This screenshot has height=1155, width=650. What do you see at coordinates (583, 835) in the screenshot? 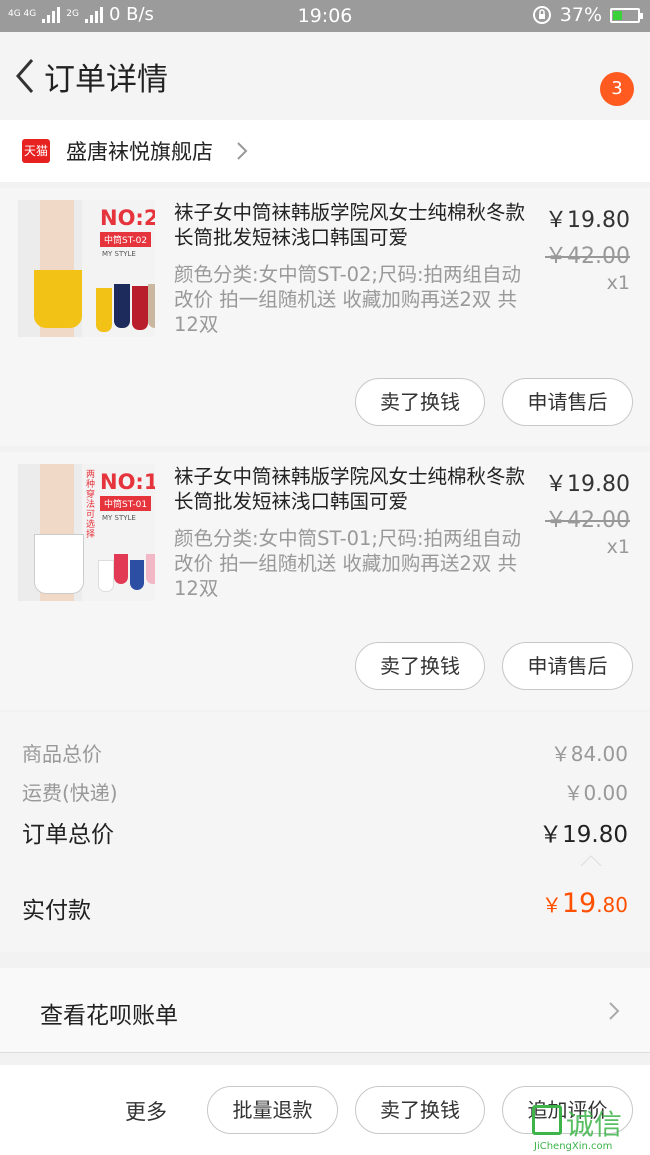
I see `order-total-value: ￥19.80` at bounding box center [583, 835].